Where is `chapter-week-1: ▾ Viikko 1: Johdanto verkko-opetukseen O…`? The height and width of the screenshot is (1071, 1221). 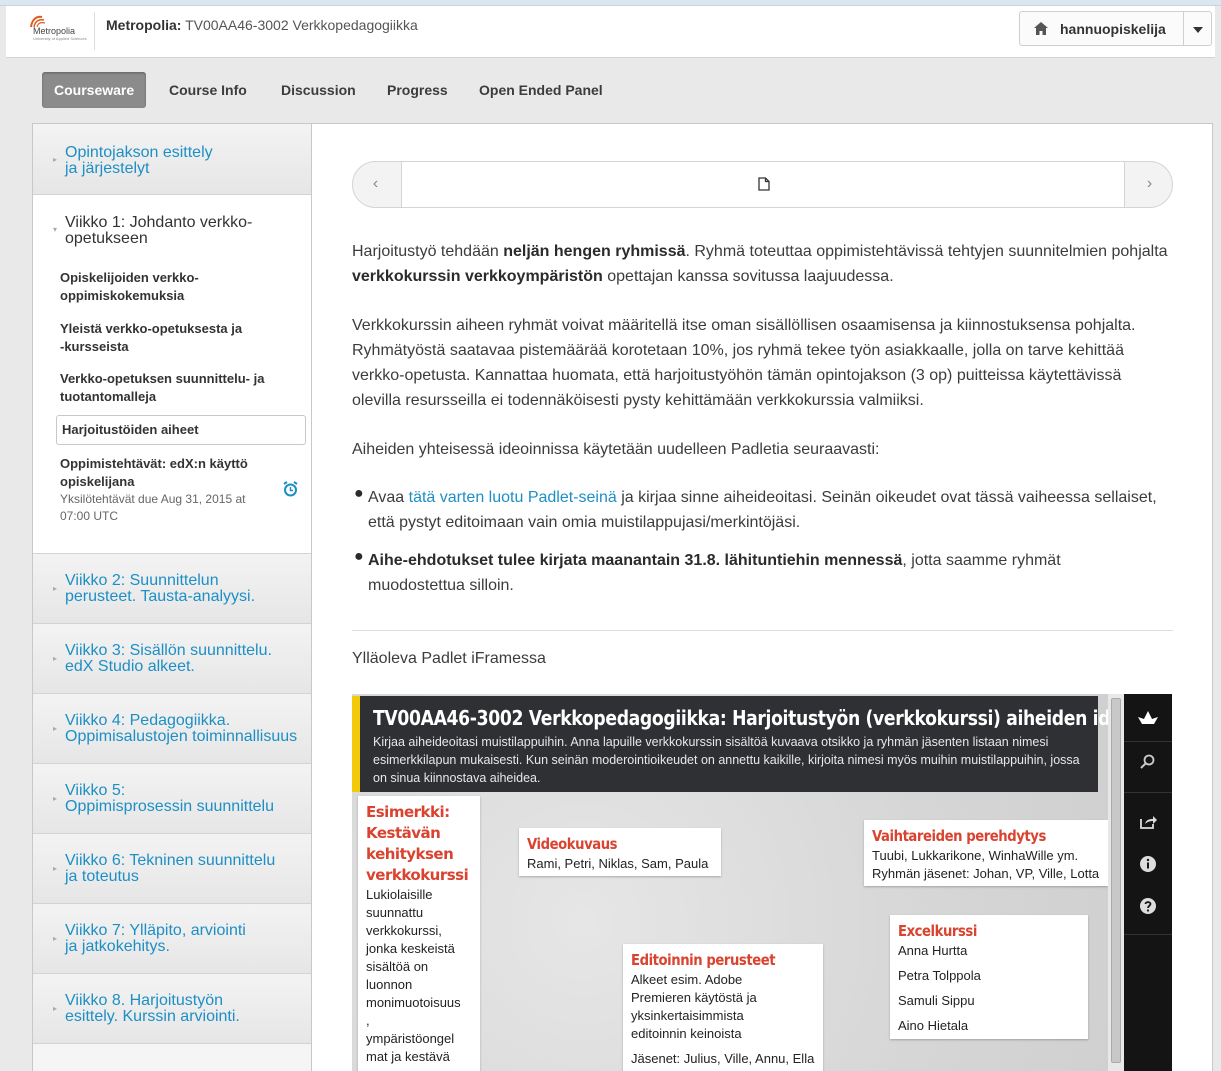 chapter-week-1: ▾ Viikko 1: Johdanto verkko-opetukseen O… is located at coordinates (172, 374).